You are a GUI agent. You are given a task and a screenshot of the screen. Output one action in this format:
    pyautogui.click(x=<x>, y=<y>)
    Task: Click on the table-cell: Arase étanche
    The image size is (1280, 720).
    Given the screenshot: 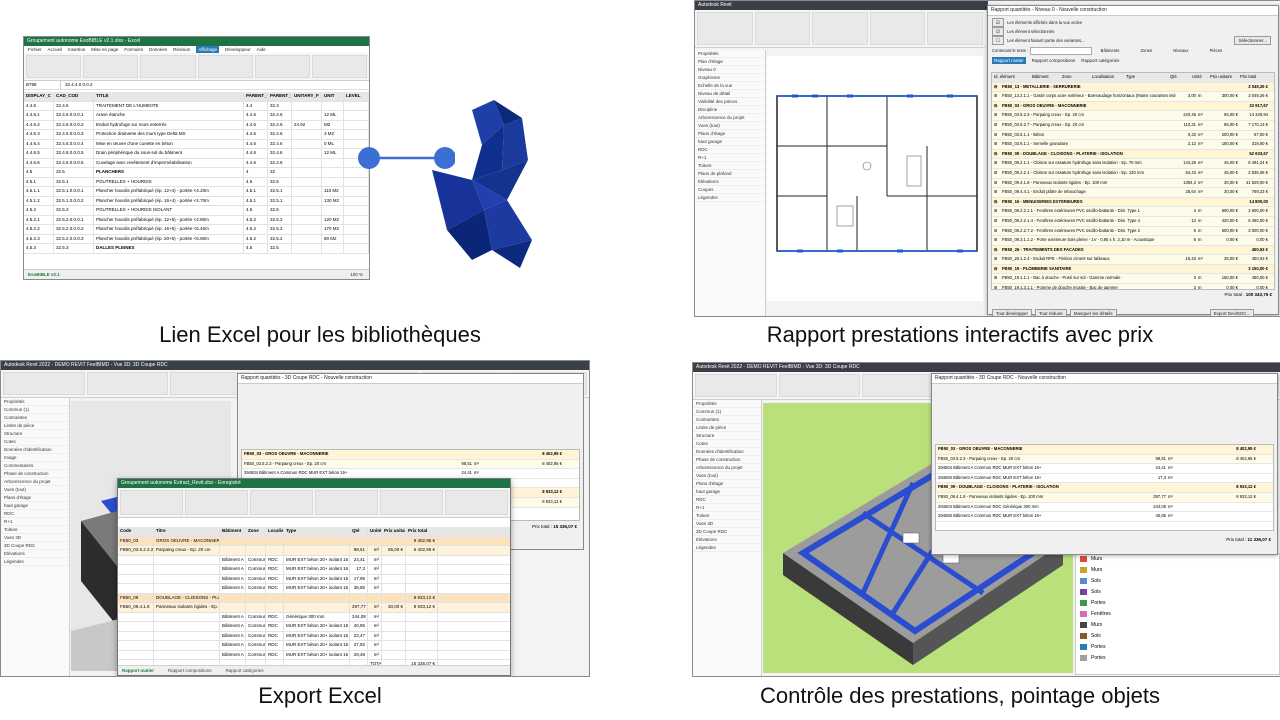 What is the action you would take?
    pyautogui.click(x=169, y=115)
    